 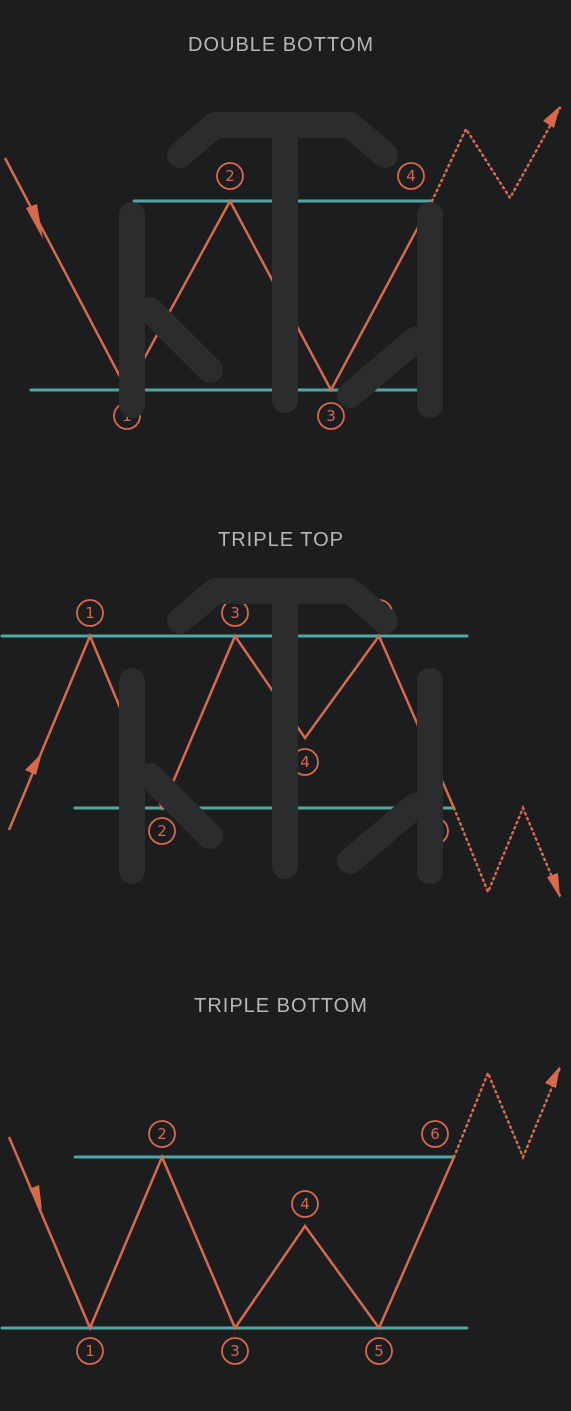 I want to click on marker-5: 5, so click(x=379, y=1351).